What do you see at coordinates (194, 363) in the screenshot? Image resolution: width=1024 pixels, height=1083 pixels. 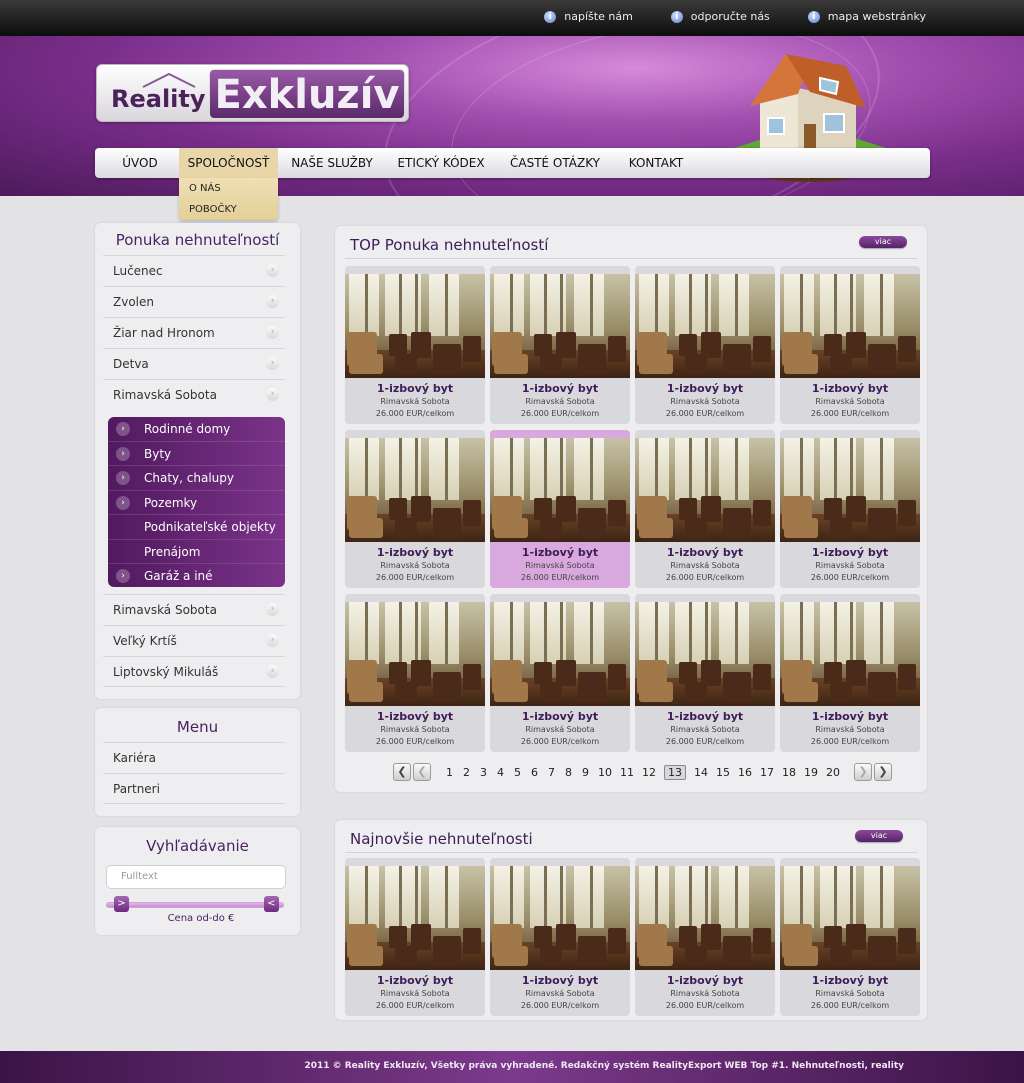 I see `sidebar-city-item: Detva ›` at bounding box center [194, 363].